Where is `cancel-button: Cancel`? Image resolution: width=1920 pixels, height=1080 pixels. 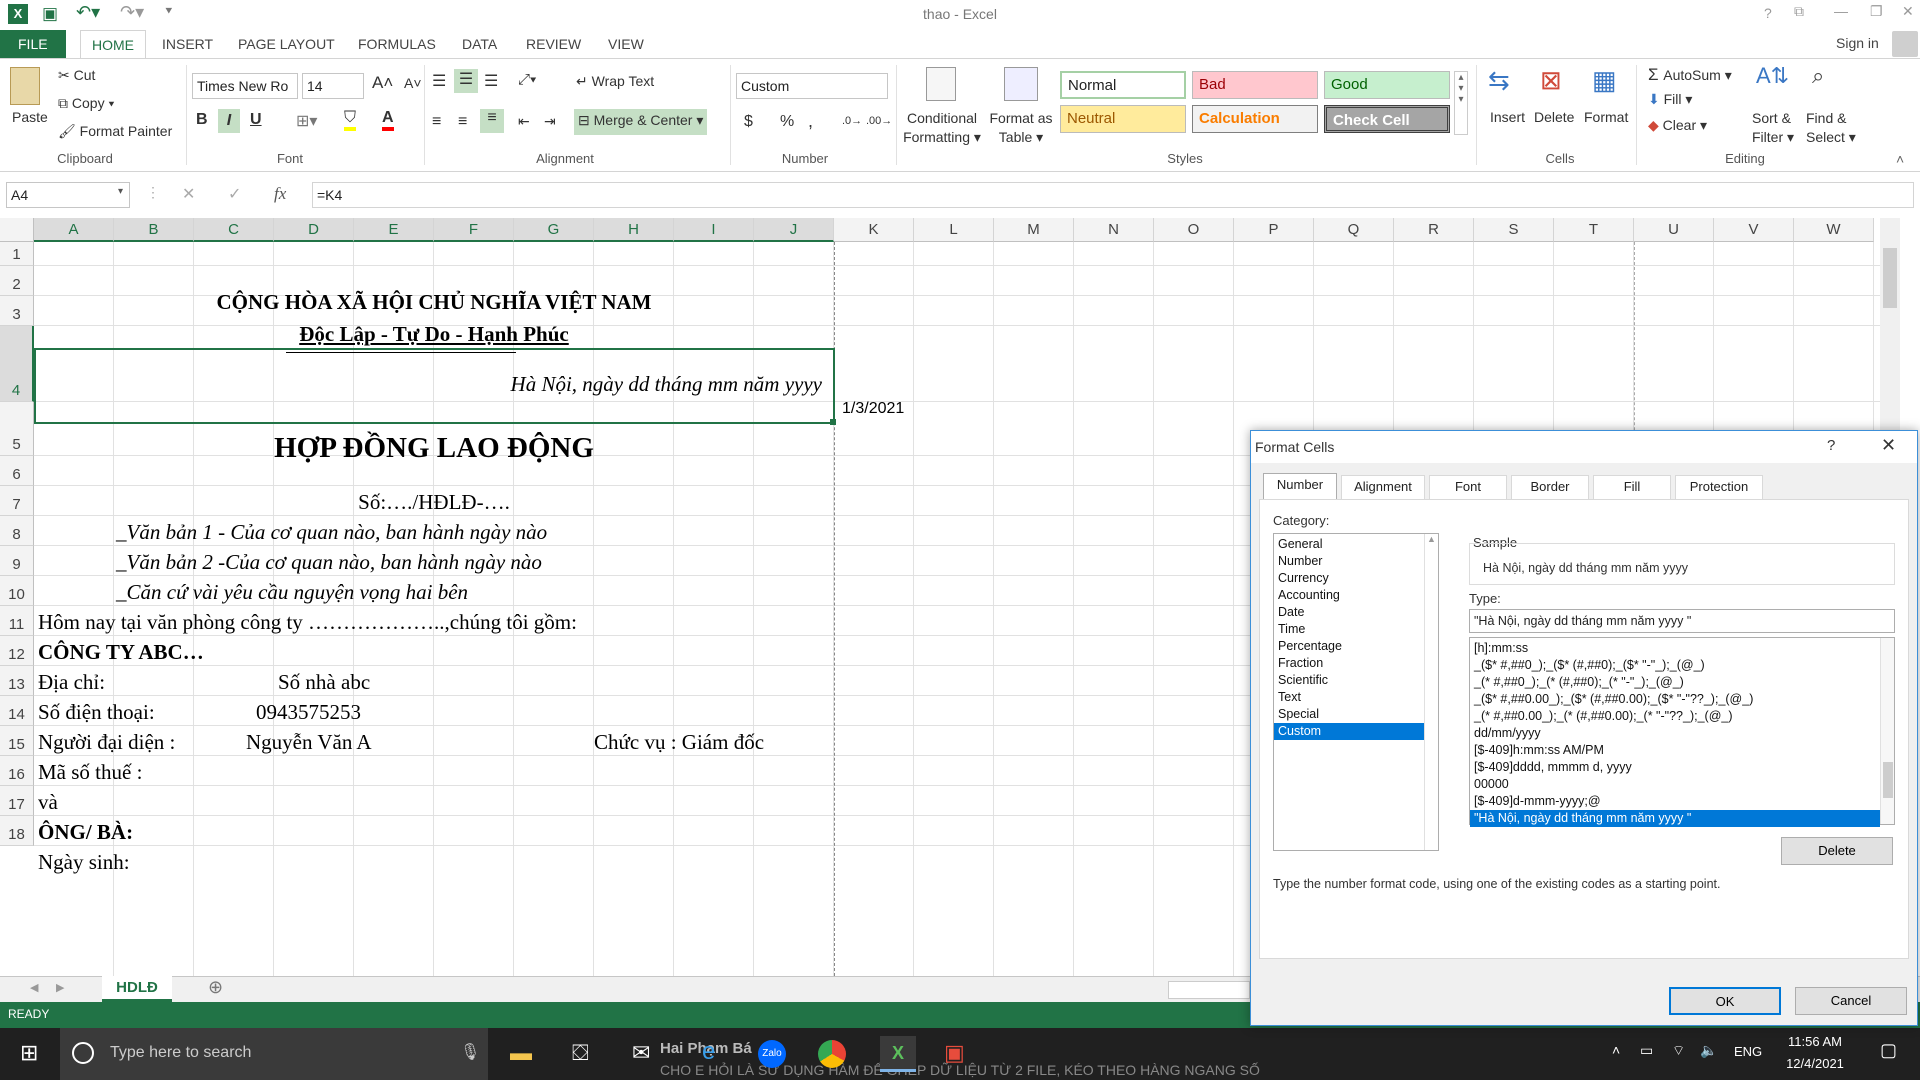
cancel-button: Cancel is located at coordinates (1851, 1001).